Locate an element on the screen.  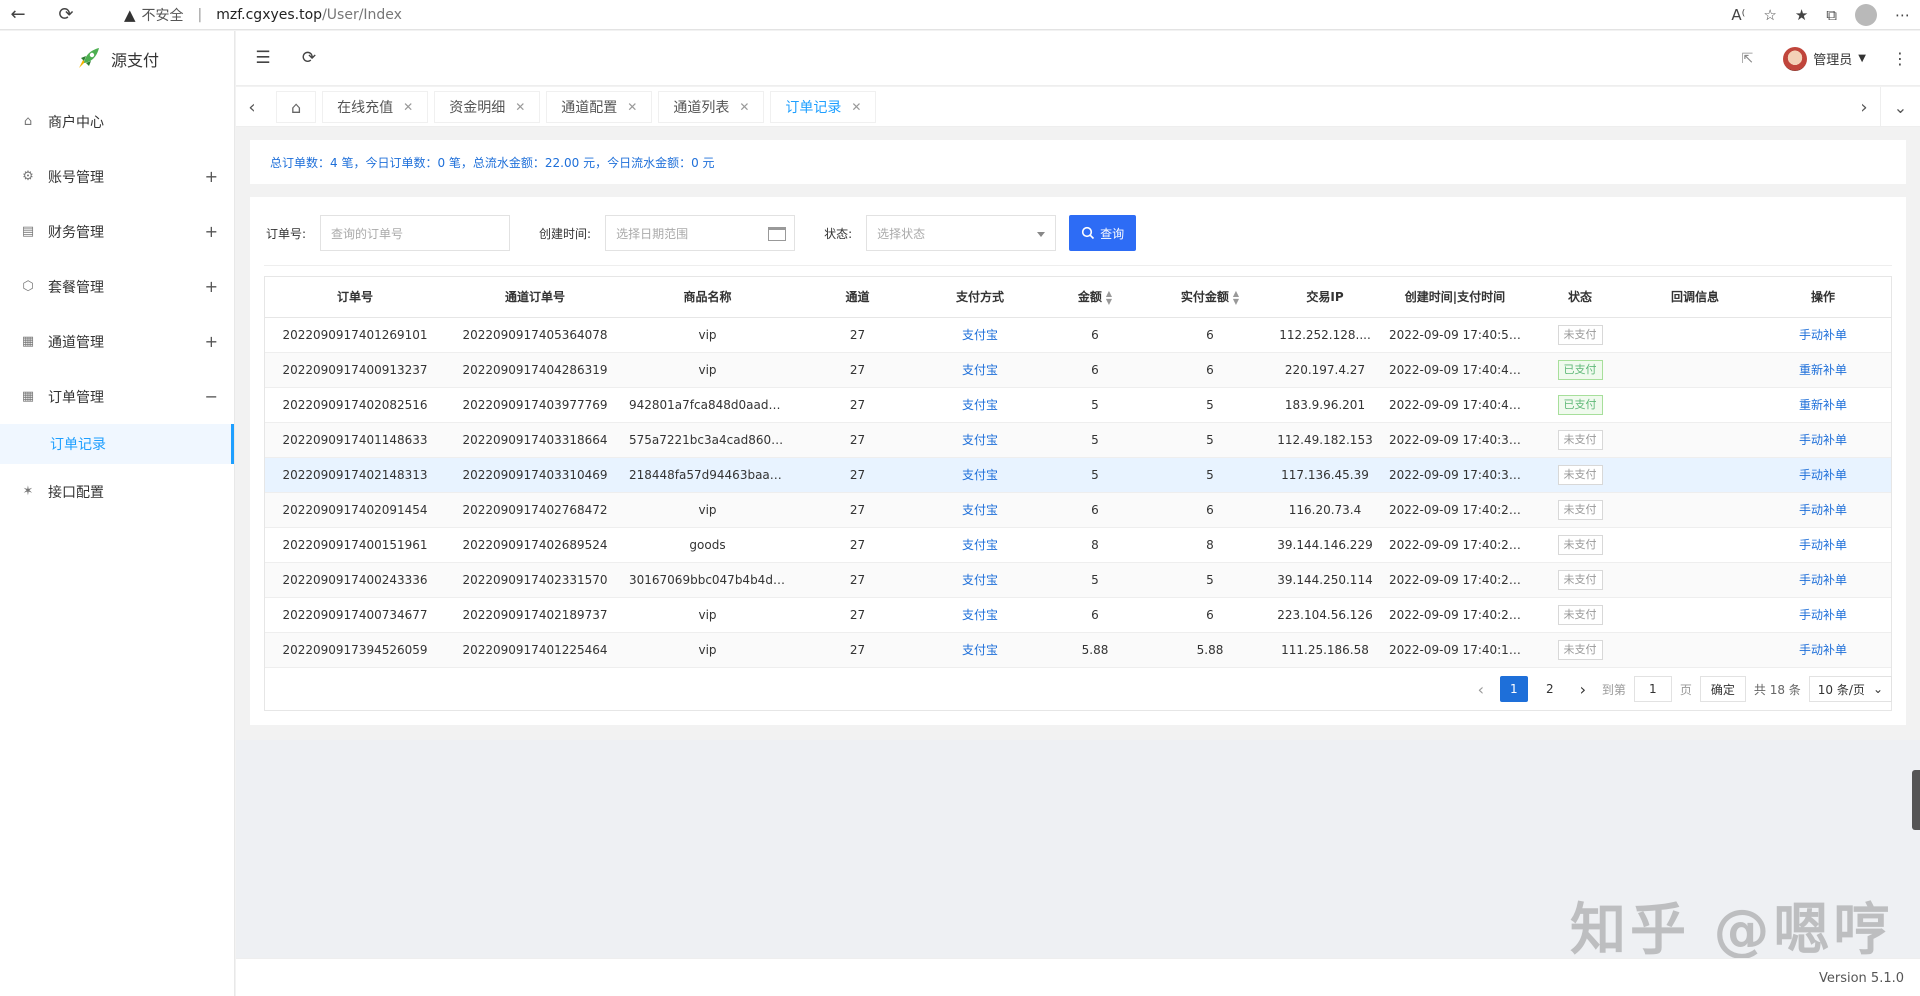
col-paid-amount: 实付金额 ▲ ▼ is located at coordinates (1210, 297).